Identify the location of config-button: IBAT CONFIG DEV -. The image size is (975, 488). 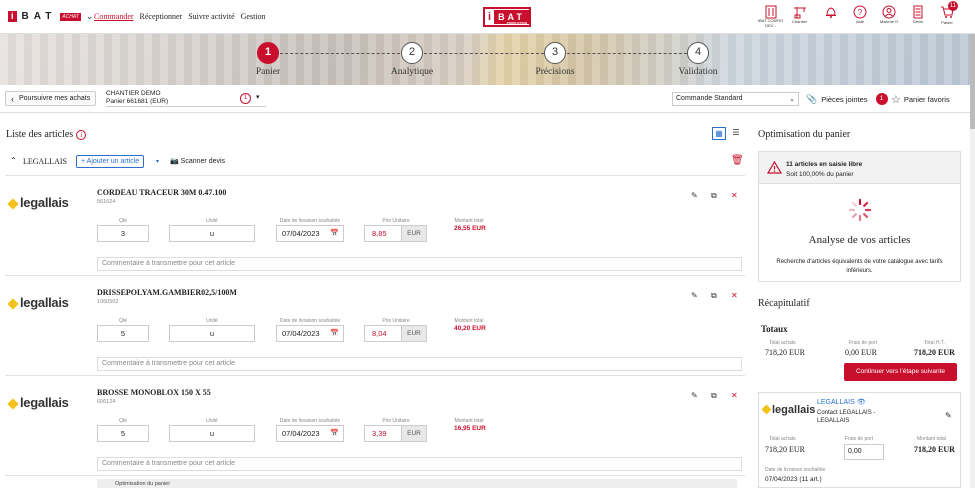
(770, 16).